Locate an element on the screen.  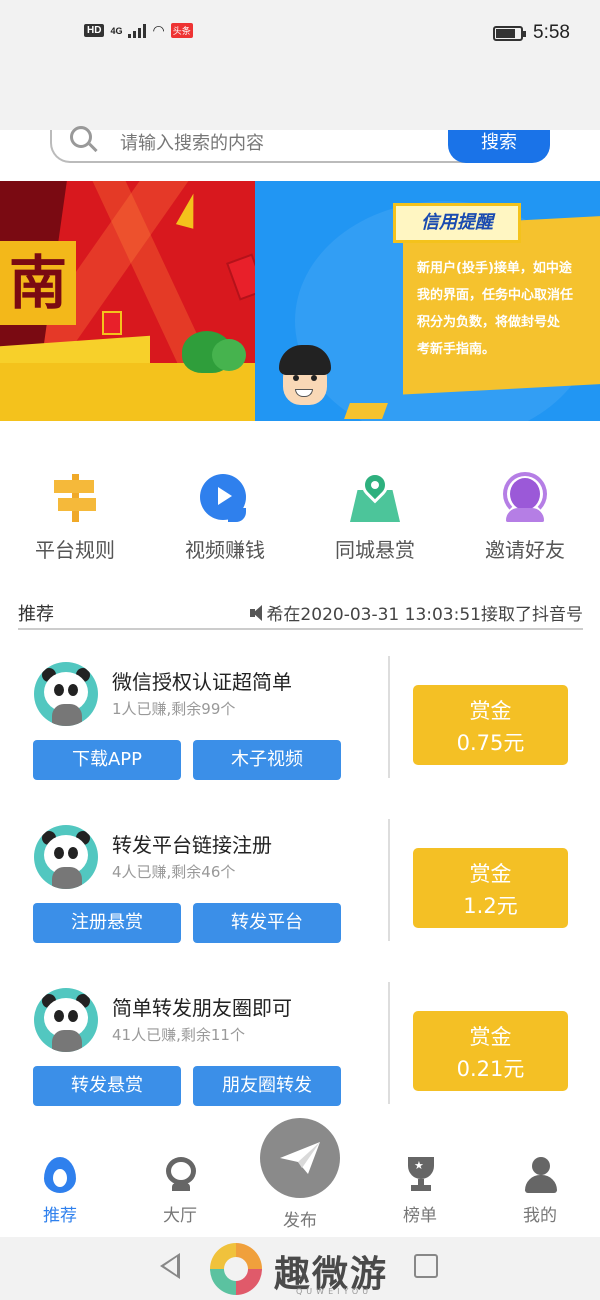
system-nav-bar: 趣微游 QUWEIYOU is located at coordinates (300, 1268).